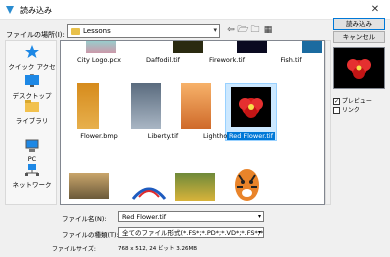  I want to click on place-library: ライブラリ, so click(32, 112).